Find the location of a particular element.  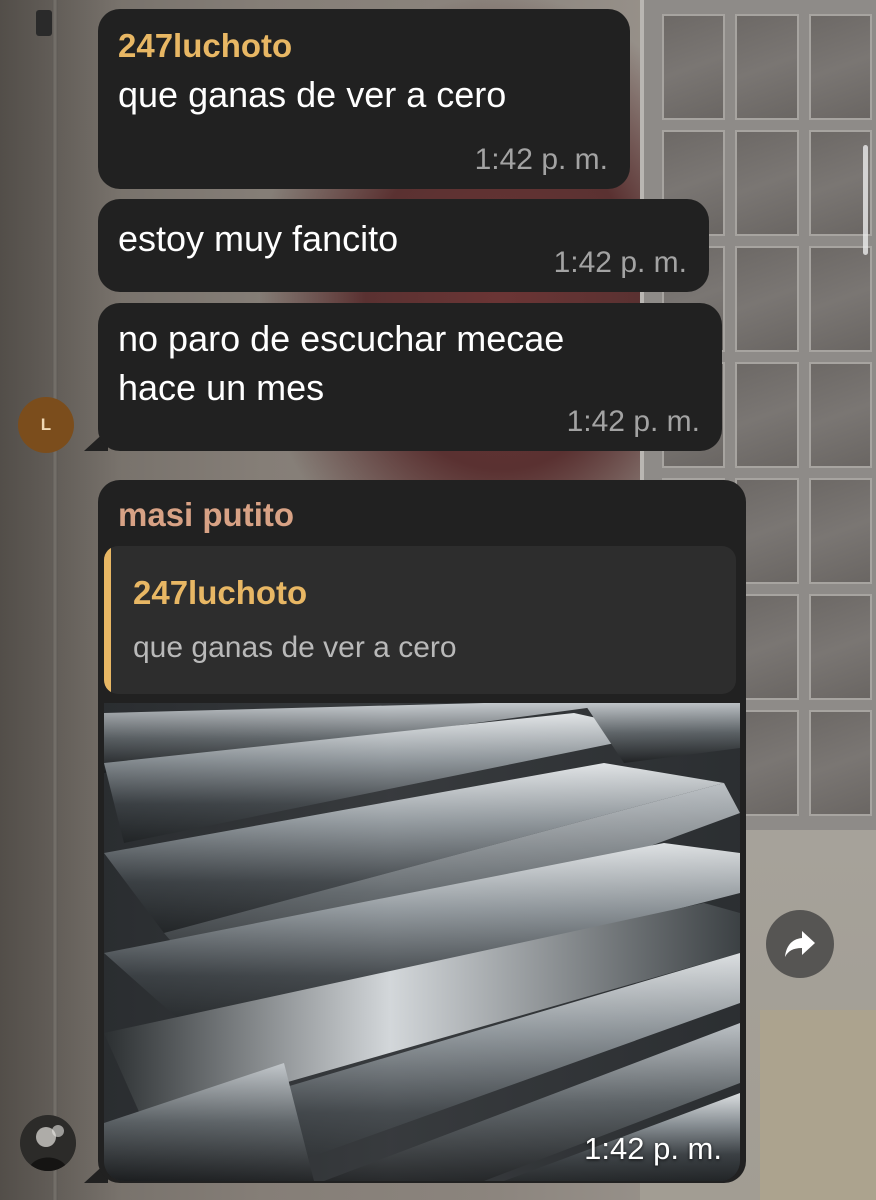

message-text: que ganas de ver a cero is located at coordinates (312, 94).